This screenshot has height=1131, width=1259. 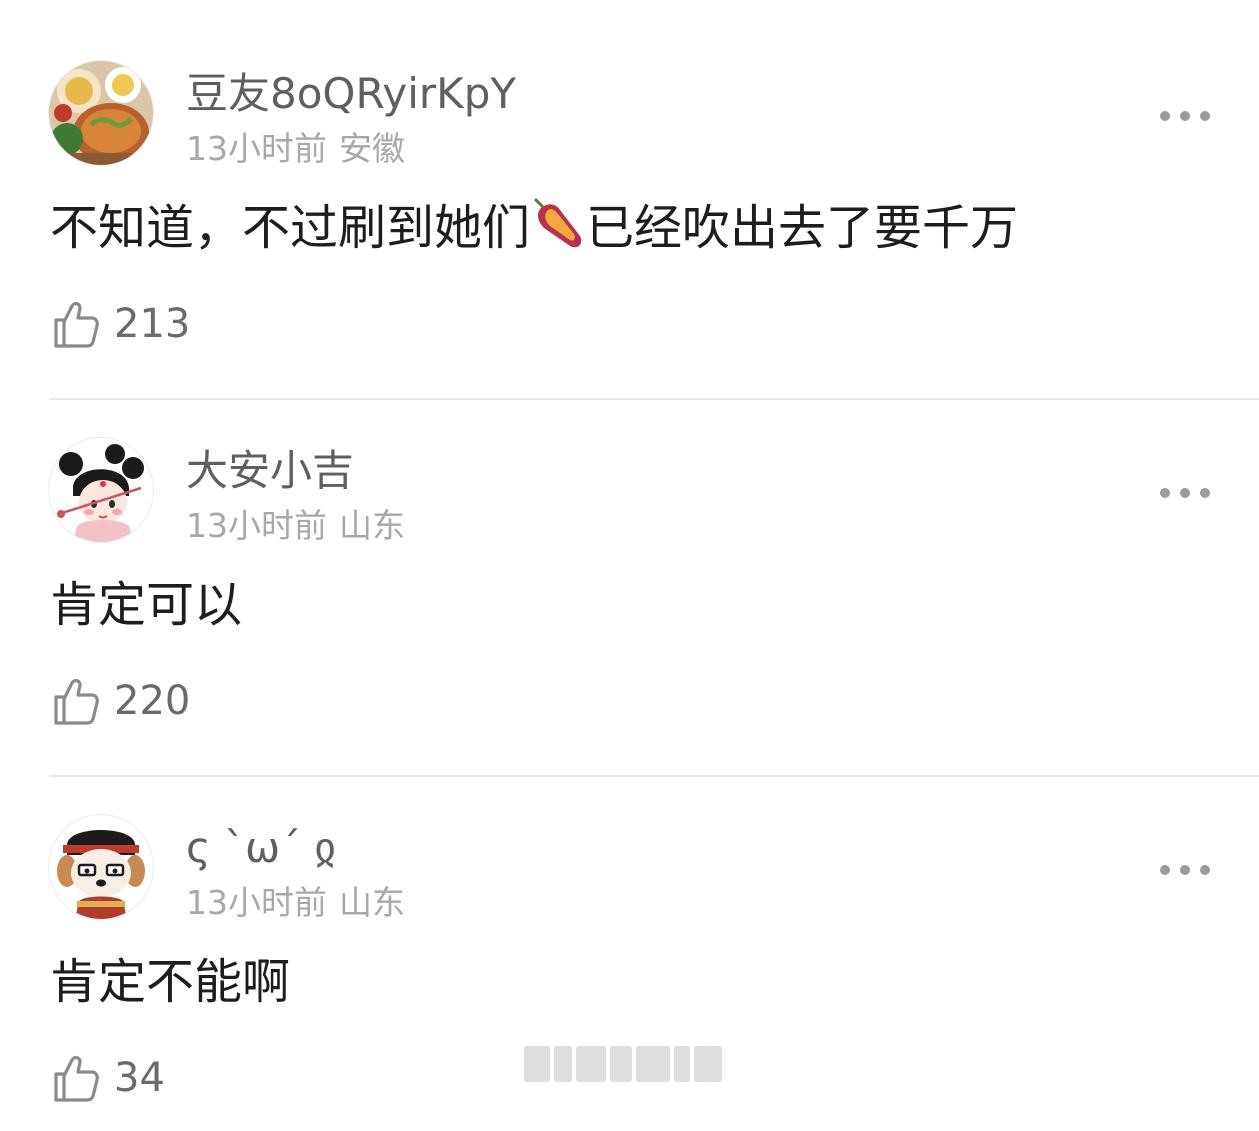 What do you see at coordinates (152, 324) in the screenshot?
I see `like-count: 213` at bounding box center [152, 324].